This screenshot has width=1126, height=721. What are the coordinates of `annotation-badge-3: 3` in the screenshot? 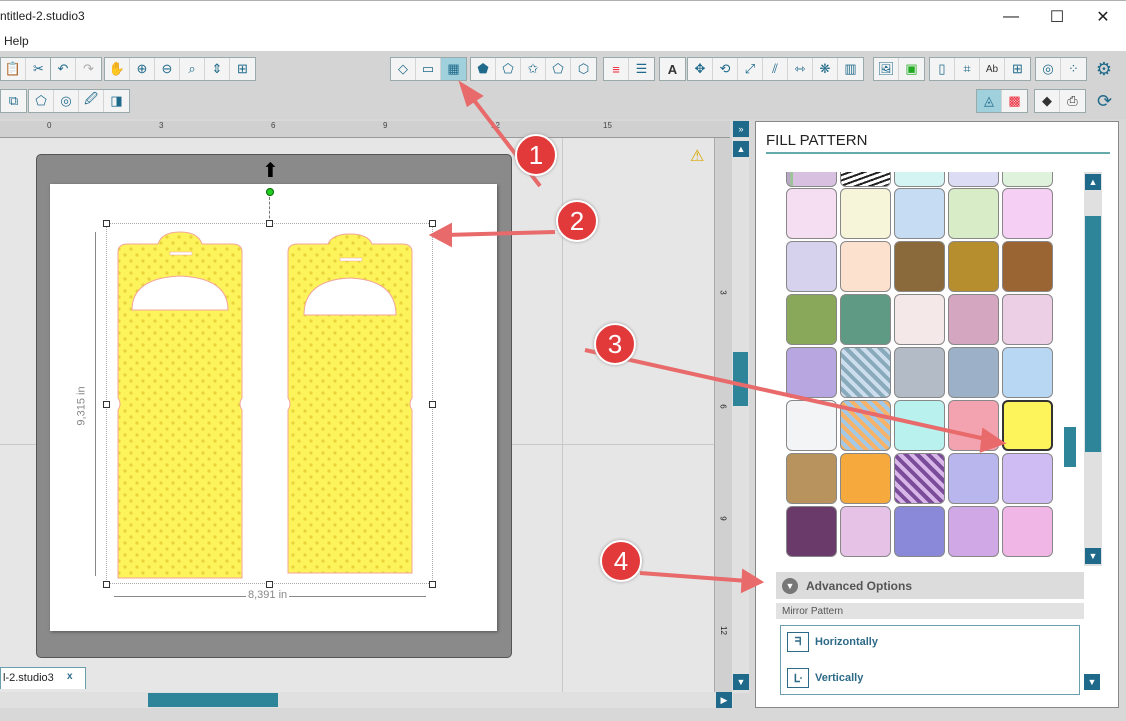 It's located at (615, 344).